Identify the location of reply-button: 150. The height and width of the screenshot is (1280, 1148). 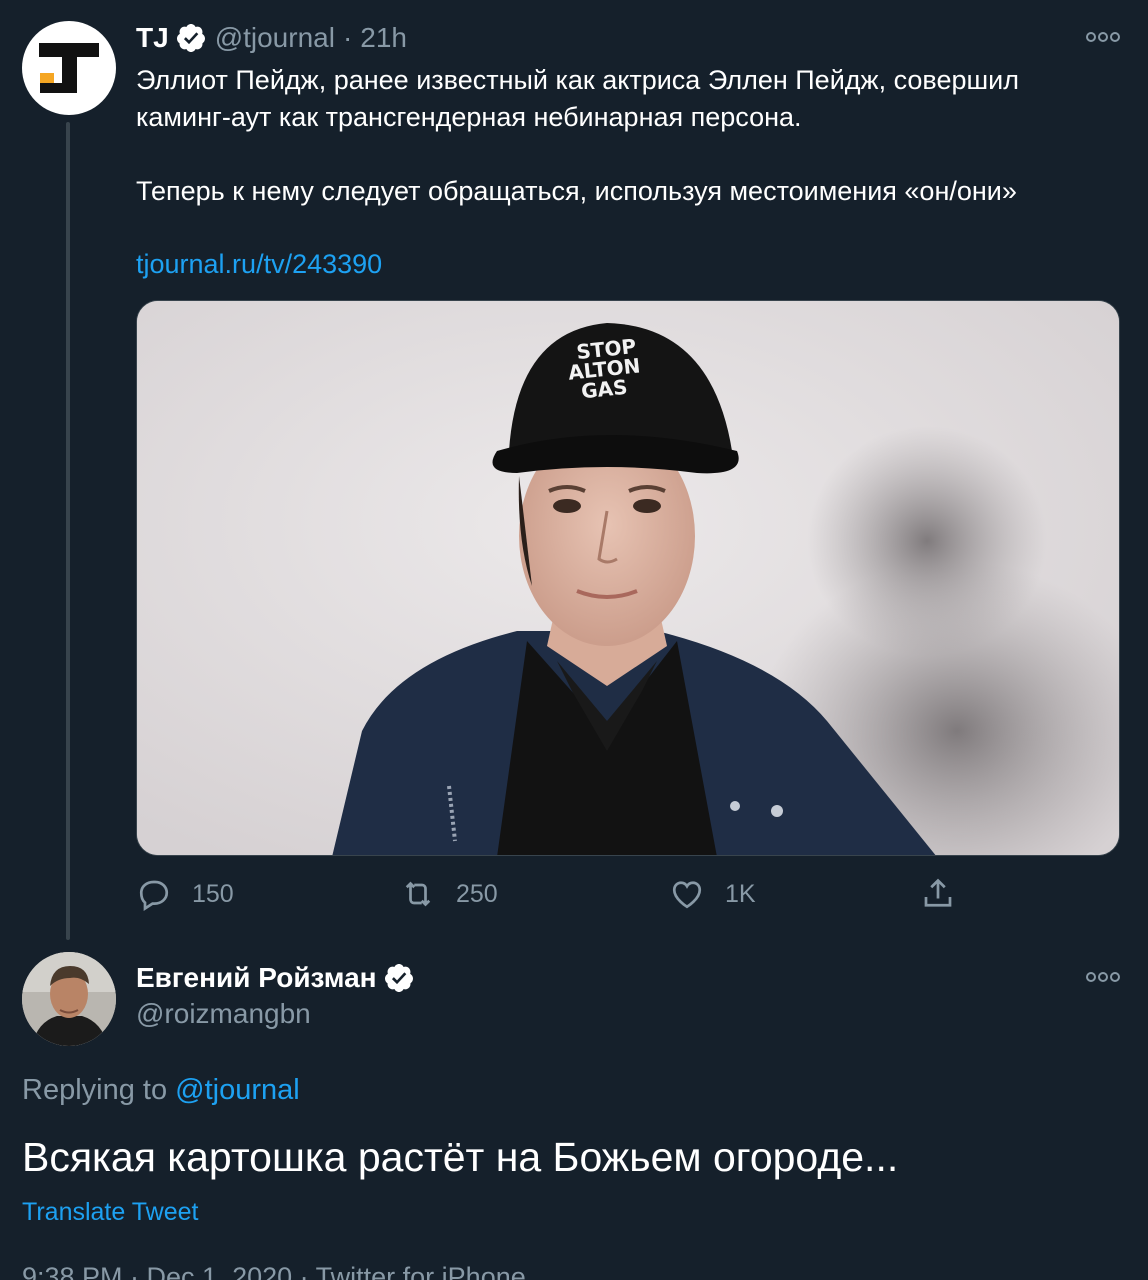
(185, 894).